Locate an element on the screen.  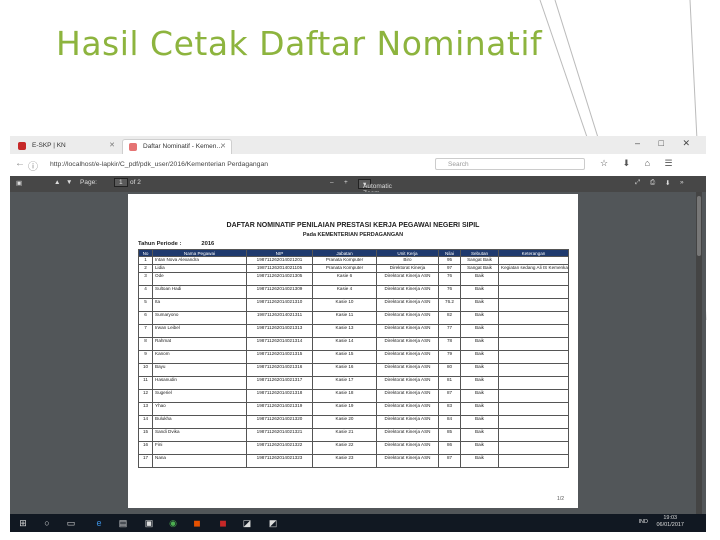
table-cell: 3 is located at coordinates (145, 279).